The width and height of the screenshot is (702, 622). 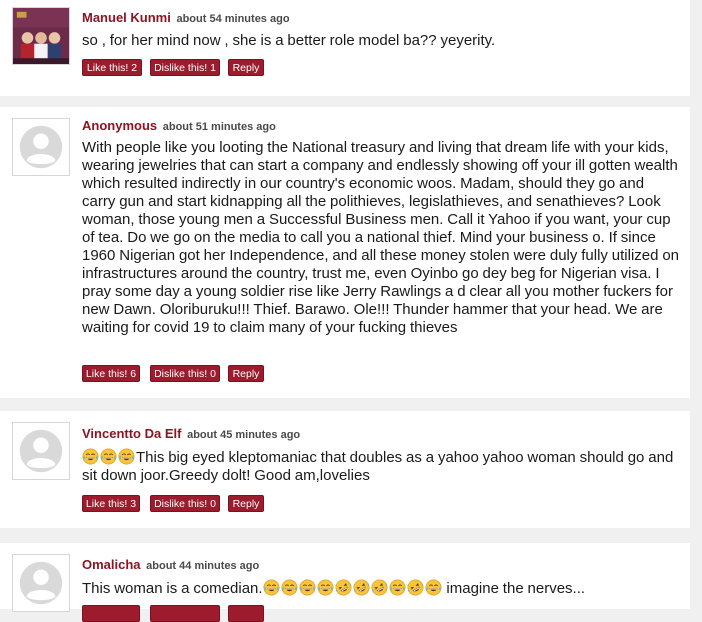 I want to click on like-button: Like this! 2, so click(x=112, y=67).